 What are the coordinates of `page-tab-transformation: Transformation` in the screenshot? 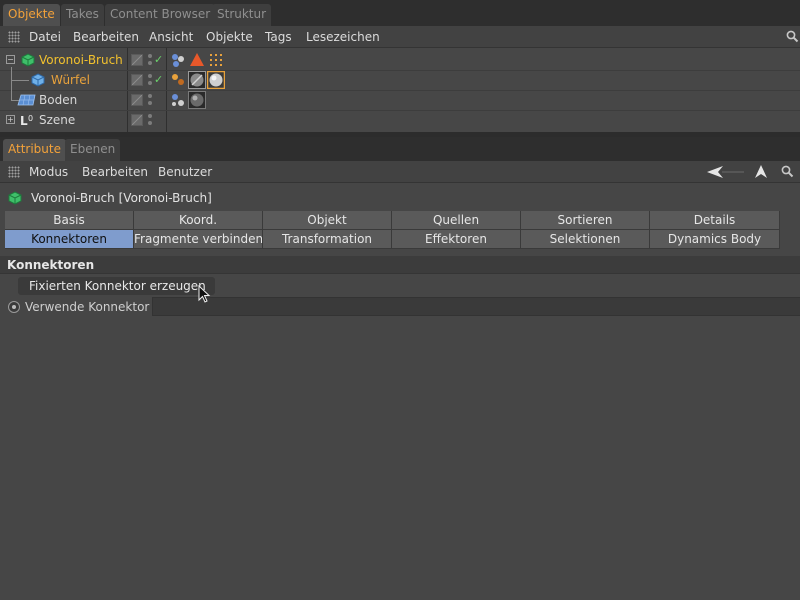 It's located at (327, 239).